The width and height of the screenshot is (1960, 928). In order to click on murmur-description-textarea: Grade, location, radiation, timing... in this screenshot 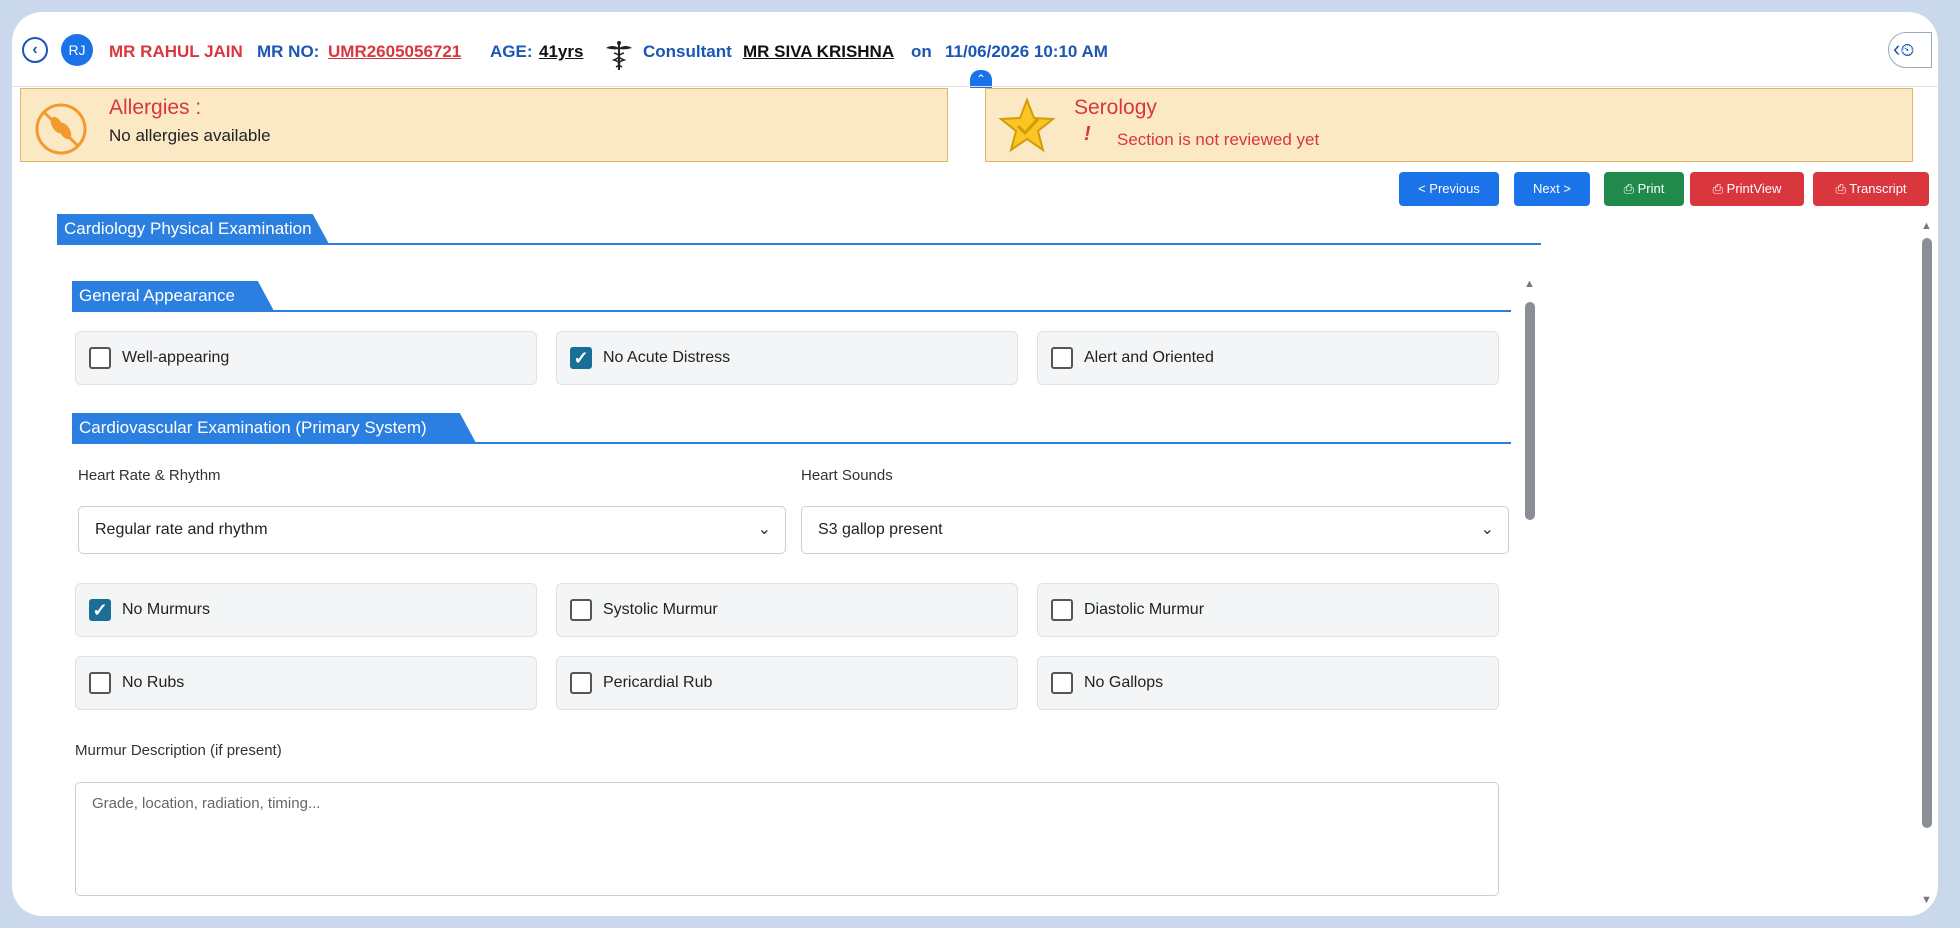, I will do `click(787, 839)`.